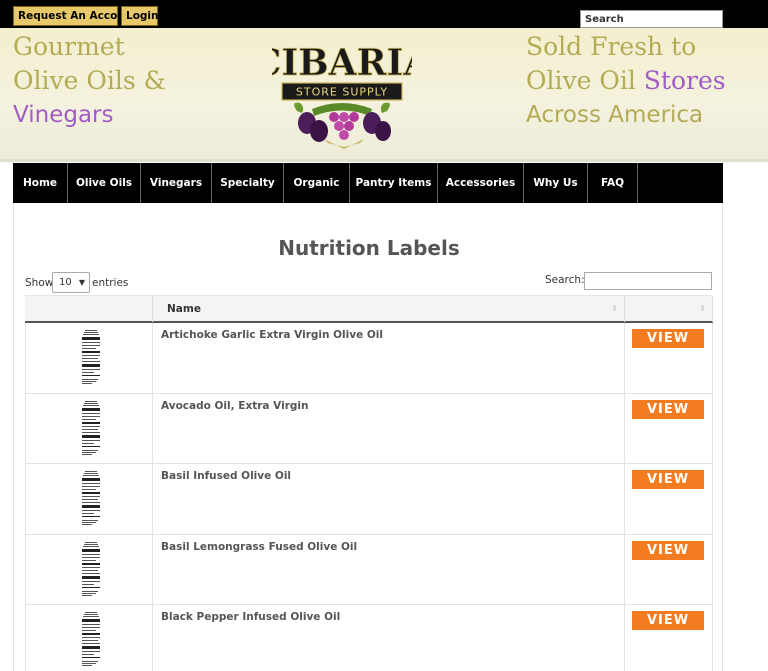  What do you see at coordinates (248, 183) in the screenshot?
I see `nav-item-specialty: Specialty` at bounding box center [248, 183].